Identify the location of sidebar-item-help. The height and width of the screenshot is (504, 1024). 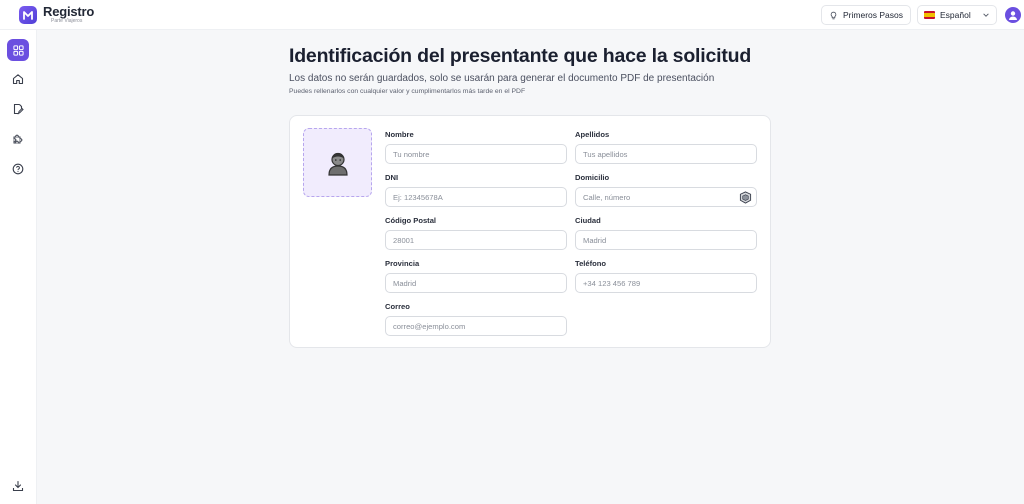
(18, 169).